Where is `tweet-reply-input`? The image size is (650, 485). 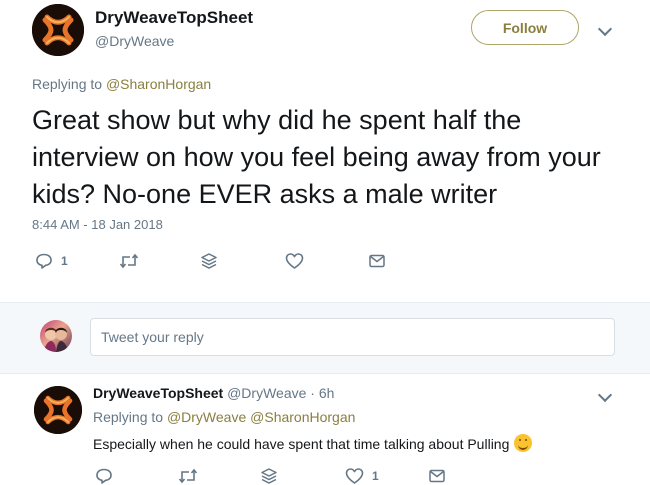 tweet-reply-input is located at coordinates (352, 337).